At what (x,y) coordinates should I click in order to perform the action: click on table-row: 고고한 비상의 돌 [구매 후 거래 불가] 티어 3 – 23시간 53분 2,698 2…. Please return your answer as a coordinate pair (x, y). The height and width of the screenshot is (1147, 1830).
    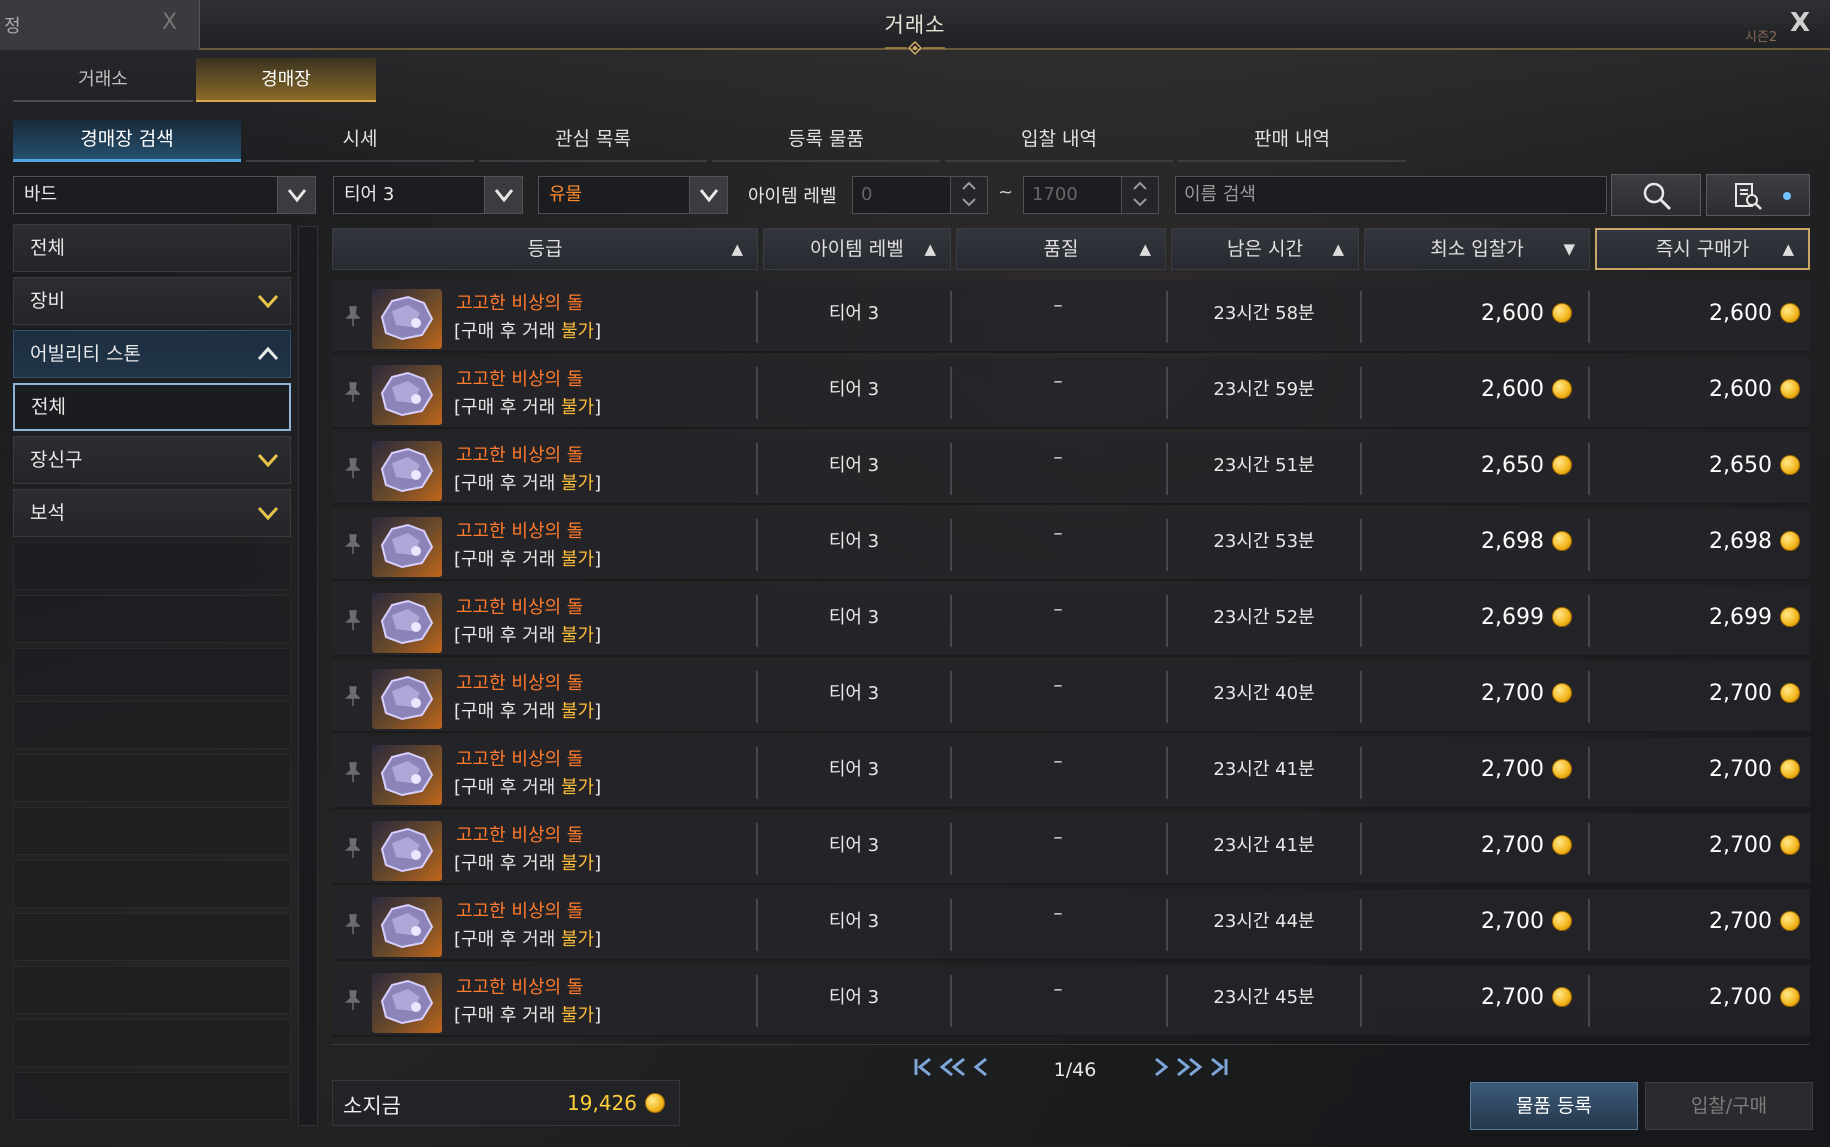
    Looking at the image, I should click on (1071, 545).